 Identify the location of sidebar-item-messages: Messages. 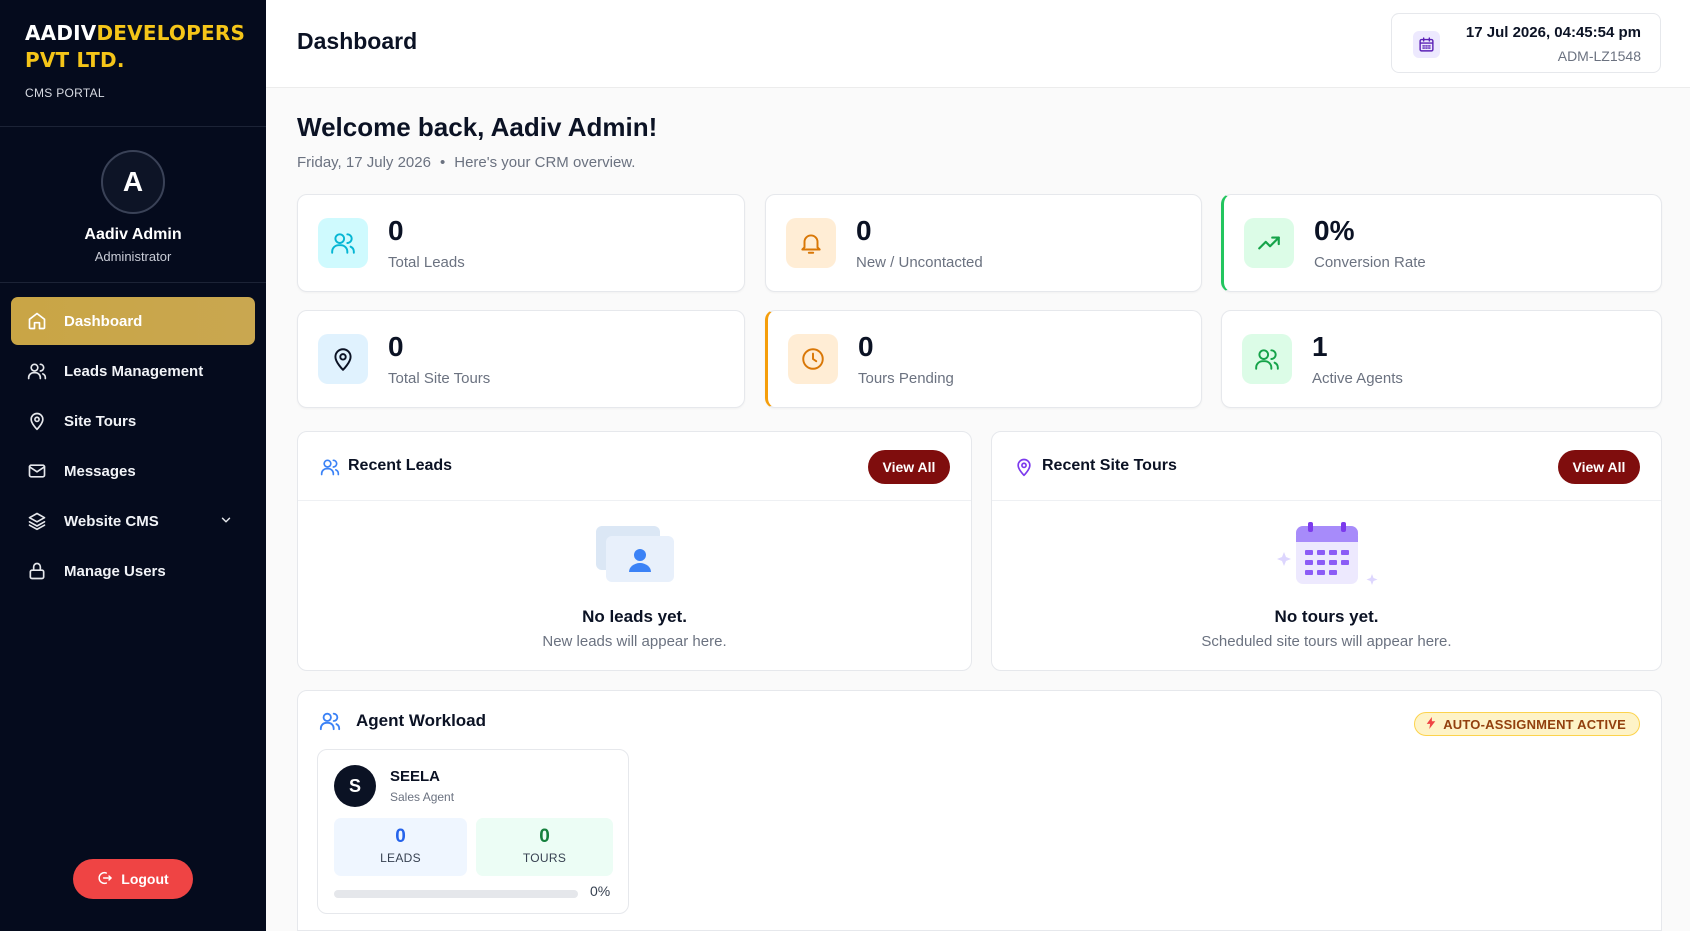
(133, 471).